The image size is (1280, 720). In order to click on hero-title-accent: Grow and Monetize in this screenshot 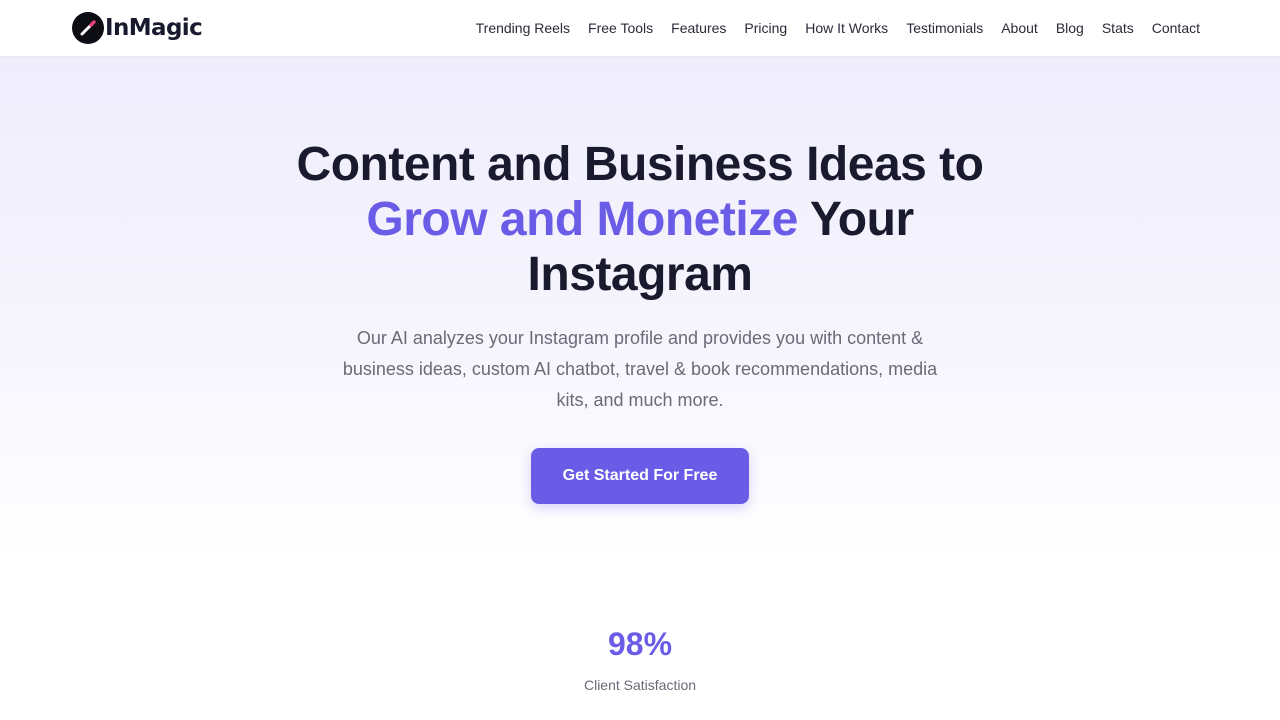, I will do `click(582, 219)`.